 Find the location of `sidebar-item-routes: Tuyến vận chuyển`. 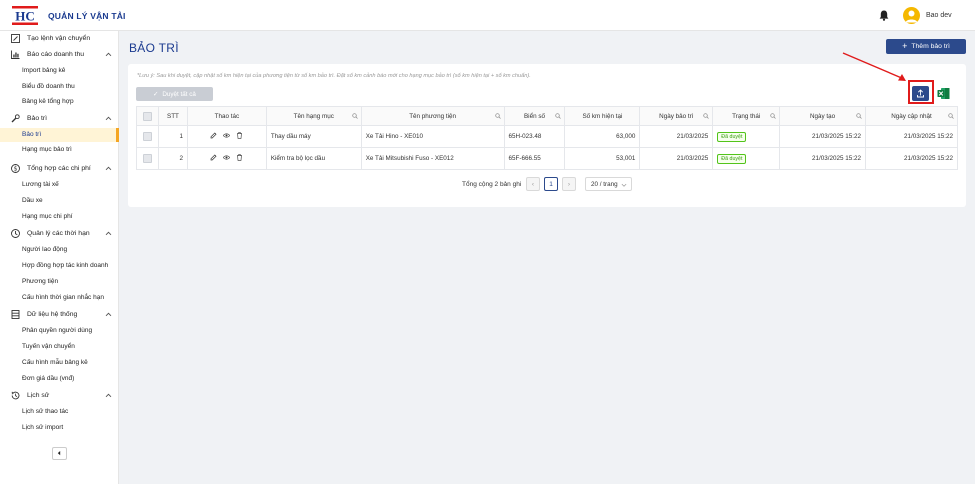

sidebar-item-routes: Tuyến vận chuyển is located at coordinates (59, 347).